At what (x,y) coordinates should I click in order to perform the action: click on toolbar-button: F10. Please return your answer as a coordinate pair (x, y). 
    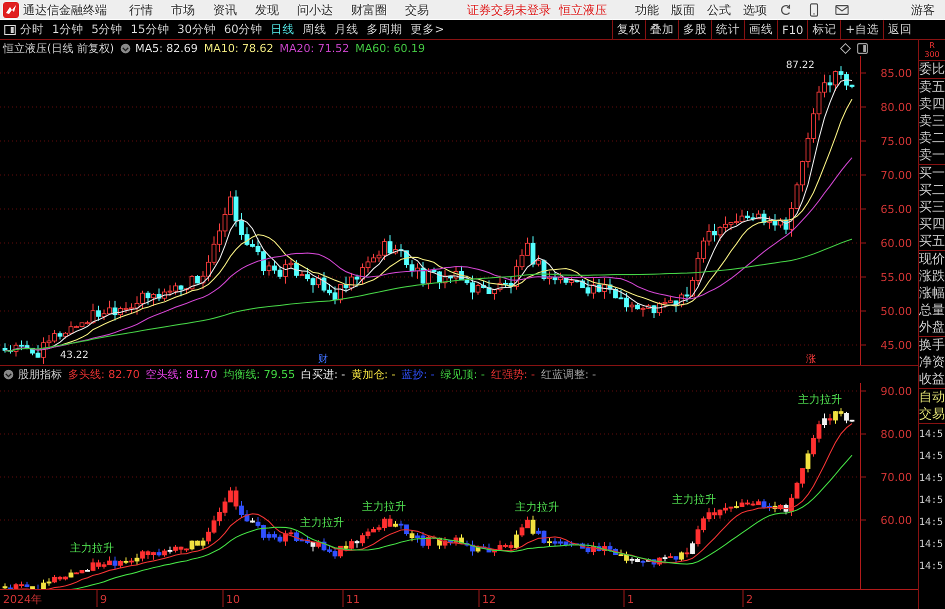
    Looking at the image, I should click on (792, 29).